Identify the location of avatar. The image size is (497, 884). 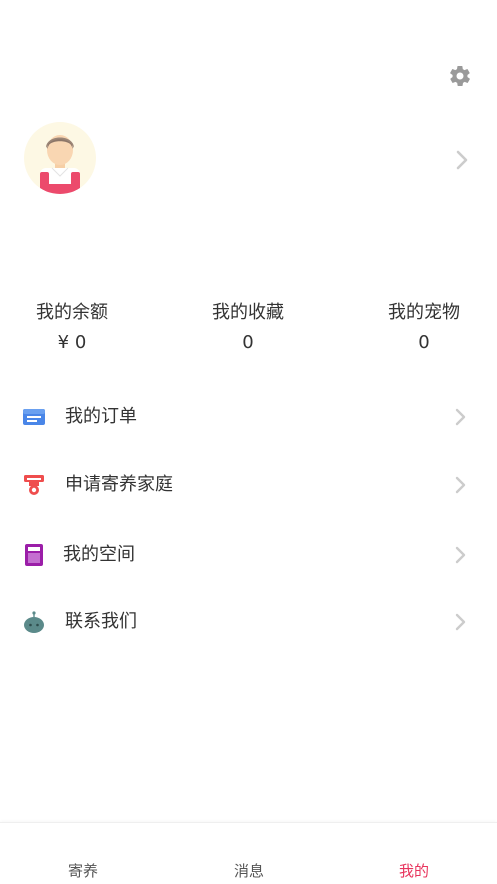
(60, 158).